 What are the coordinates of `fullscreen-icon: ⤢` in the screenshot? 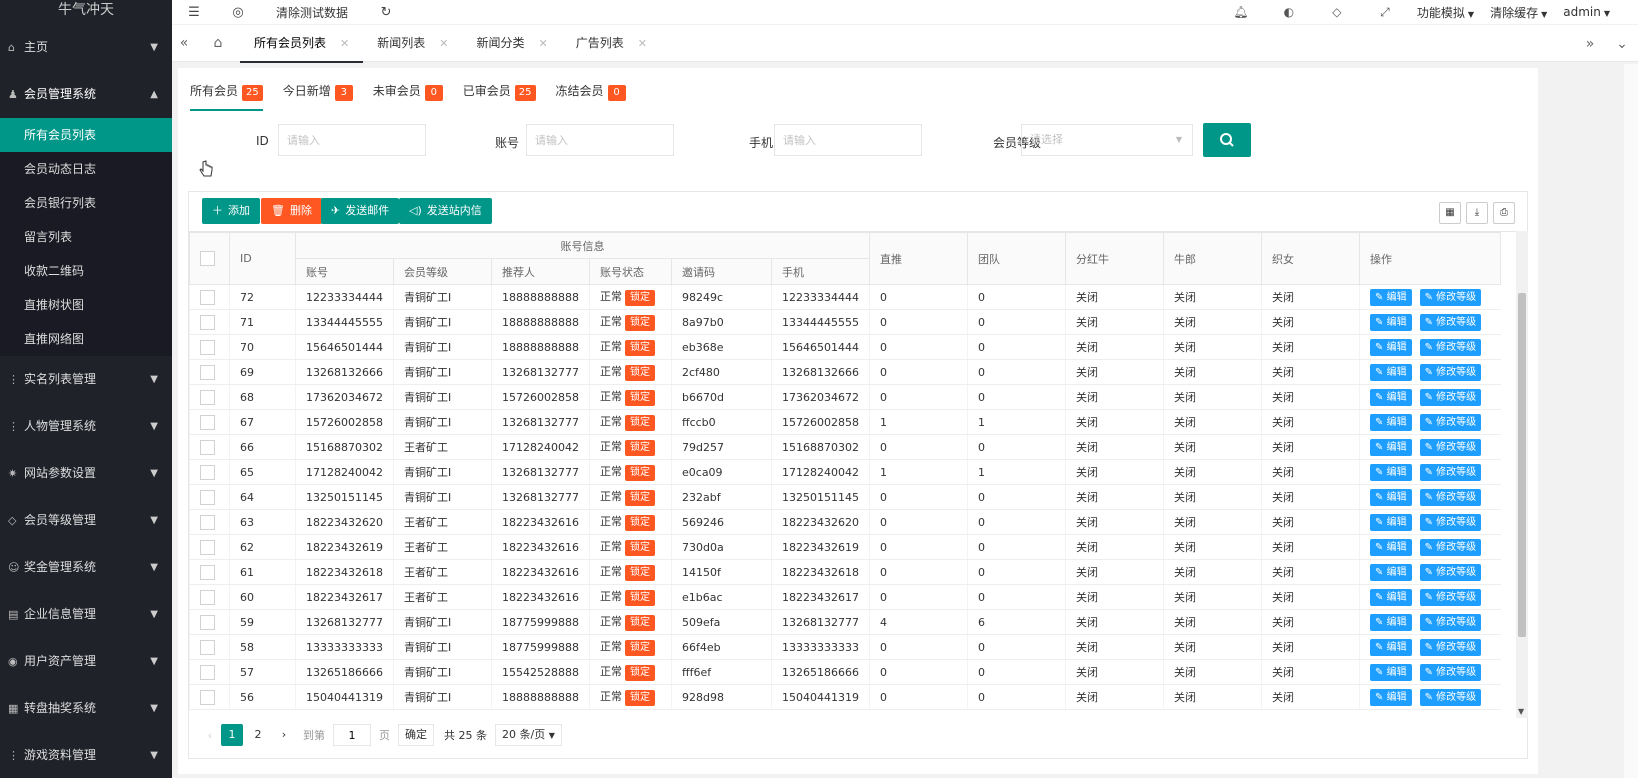 It's located at (1385, 12).